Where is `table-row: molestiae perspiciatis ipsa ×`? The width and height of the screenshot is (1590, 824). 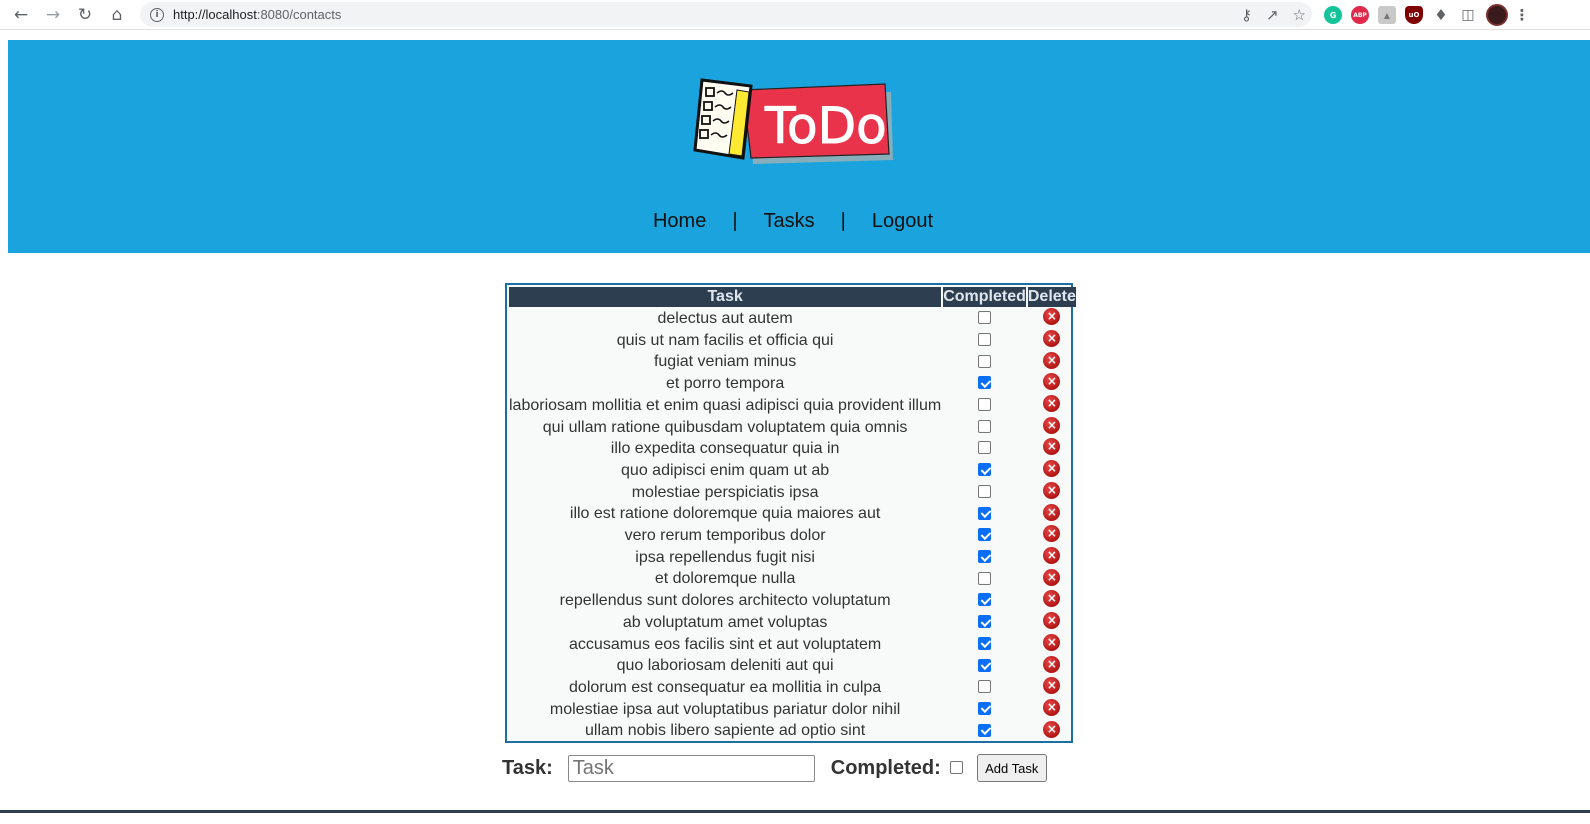 table-row: molestiae perspiciatis ipsa × is located at coordinates (792, 492).